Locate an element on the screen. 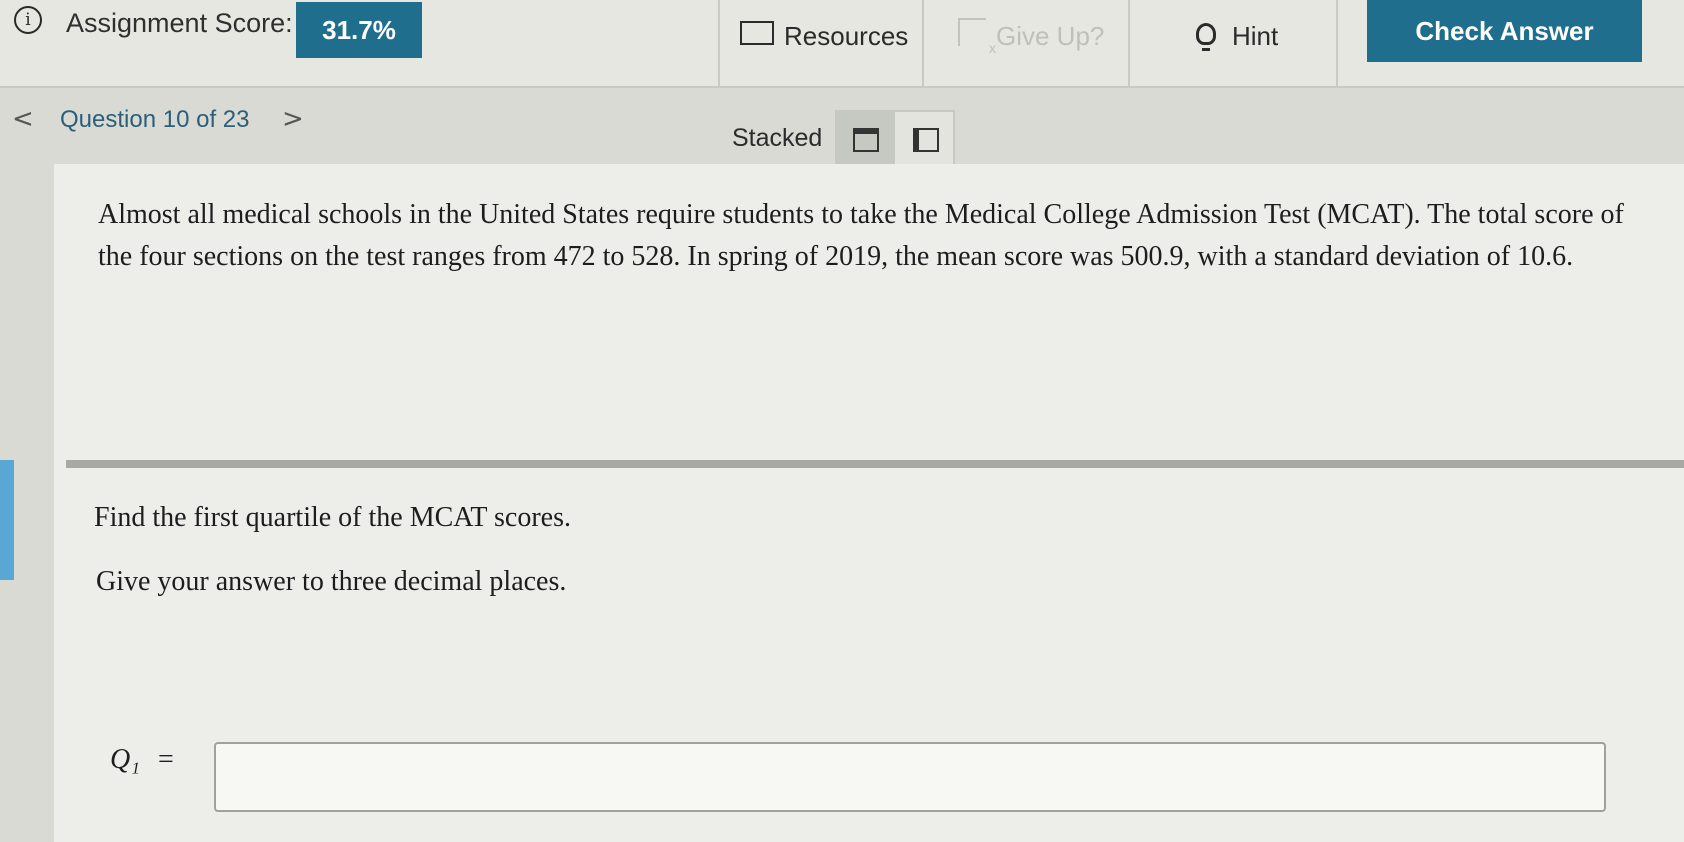 The width and height of the screenshot is (1684, 842). give-up-label: Give Up? is located at coordinates (1050, 35).